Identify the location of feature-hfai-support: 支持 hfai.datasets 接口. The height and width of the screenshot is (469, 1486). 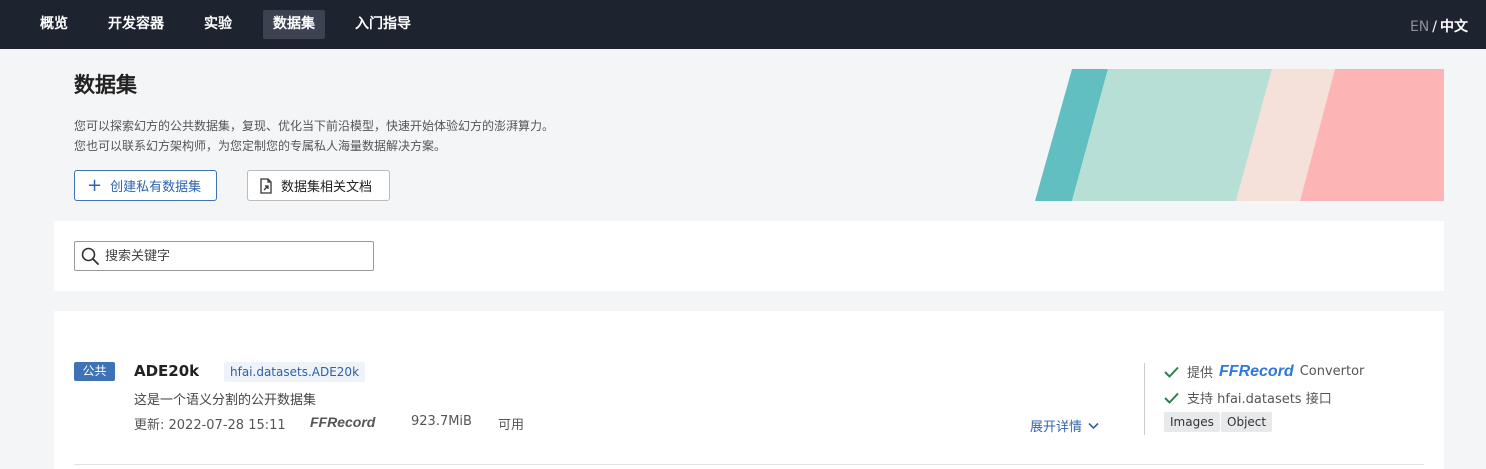
(1248, 397).